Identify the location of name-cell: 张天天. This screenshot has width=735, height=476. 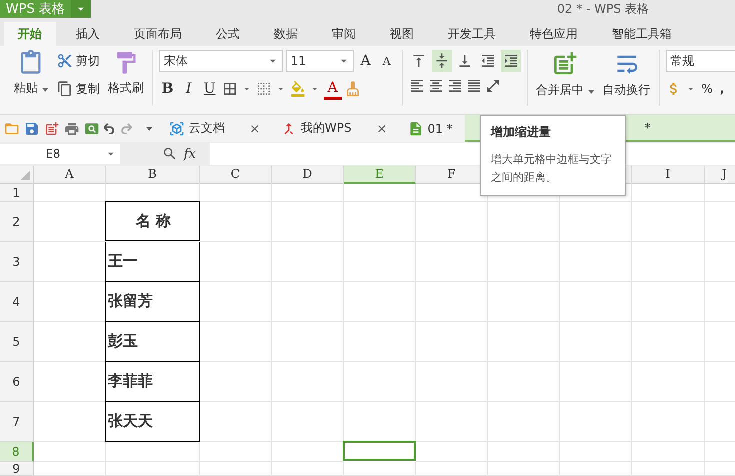
(152, 422).